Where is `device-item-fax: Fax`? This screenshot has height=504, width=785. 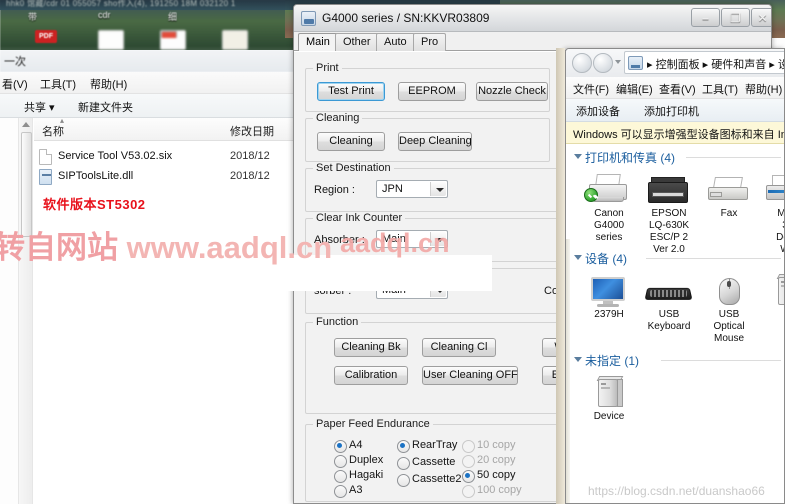 device-item-fax: Fax is located at coordinates (729, 195).